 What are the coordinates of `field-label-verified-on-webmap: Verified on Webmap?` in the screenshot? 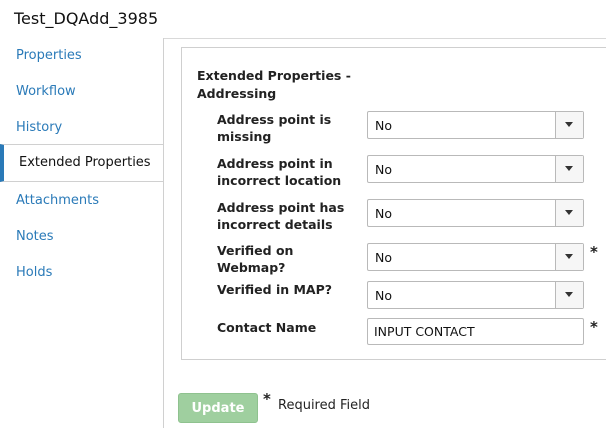 It's located at (255, 259).